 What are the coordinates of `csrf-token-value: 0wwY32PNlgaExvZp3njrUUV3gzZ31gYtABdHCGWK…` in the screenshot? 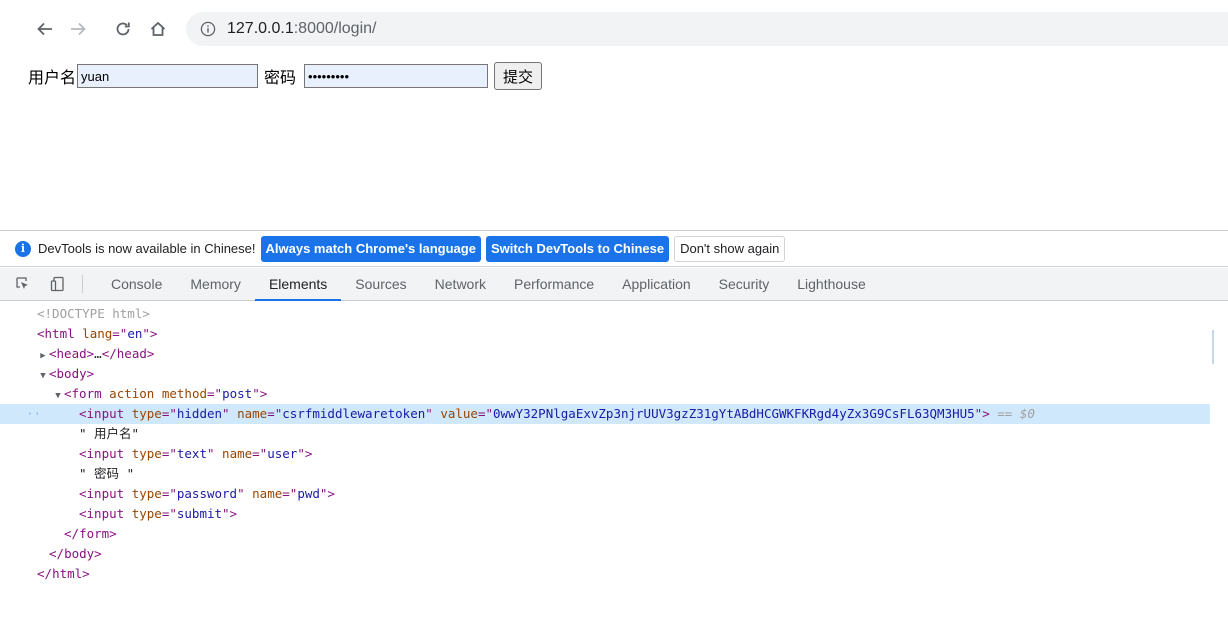 It's located at (734, 413).